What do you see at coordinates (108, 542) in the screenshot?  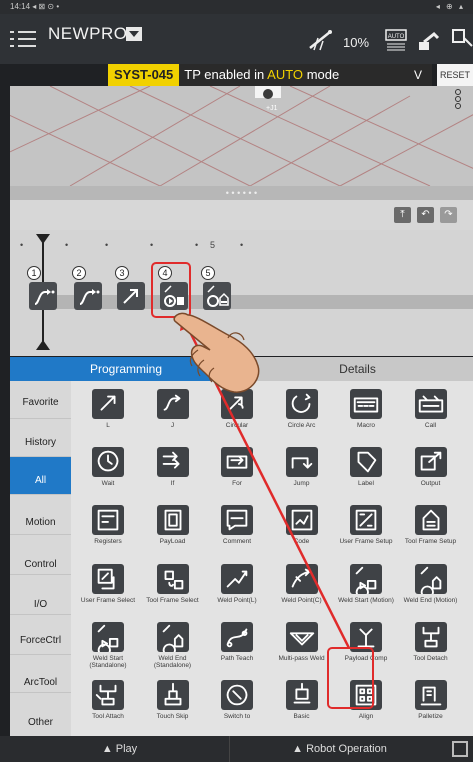 I see `instruction-label: Registers` at bounding box center [108, 542].